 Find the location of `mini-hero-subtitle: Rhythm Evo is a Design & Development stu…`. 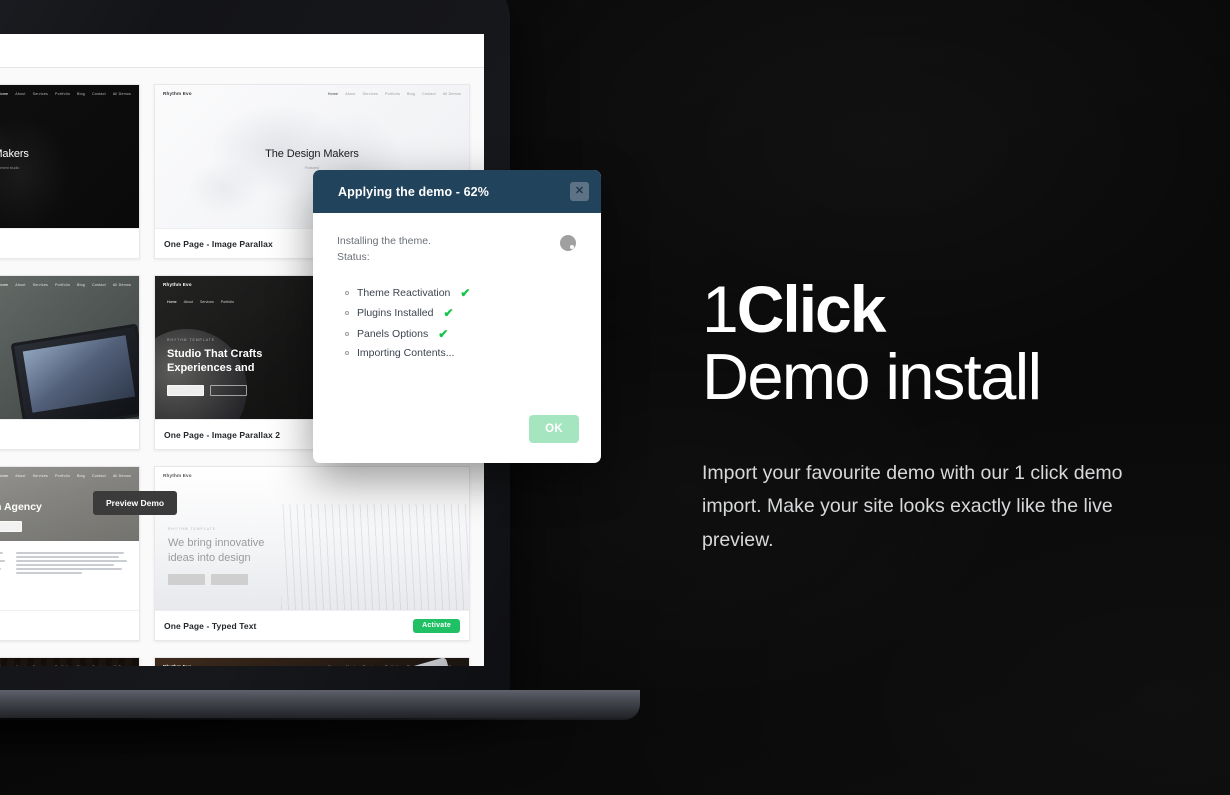

mini-hero-subtitle: Rhythm Evo is a Design & Development stu… is located at coordinates (10, 168).